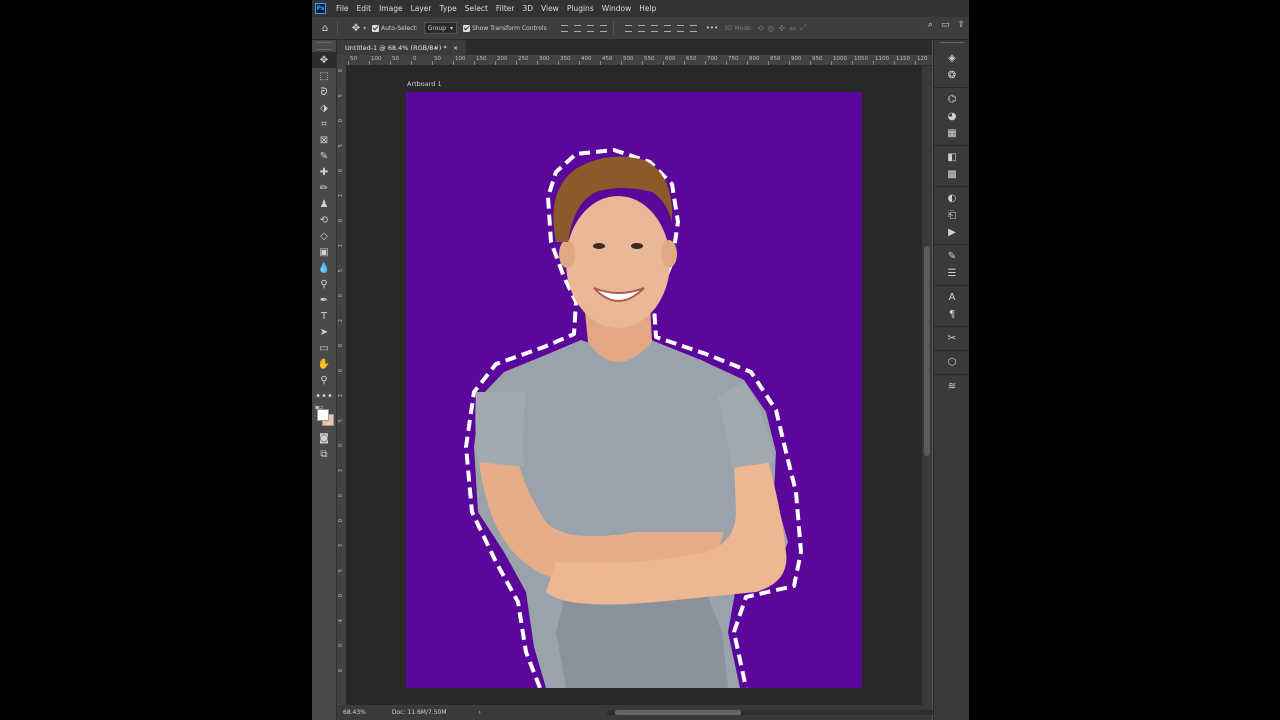 The image size is (1280, 720). What do you see at coordinates (681, 28) in the screenshot?
I see `distribute-middle-icon` at bounding box center [681, 28].